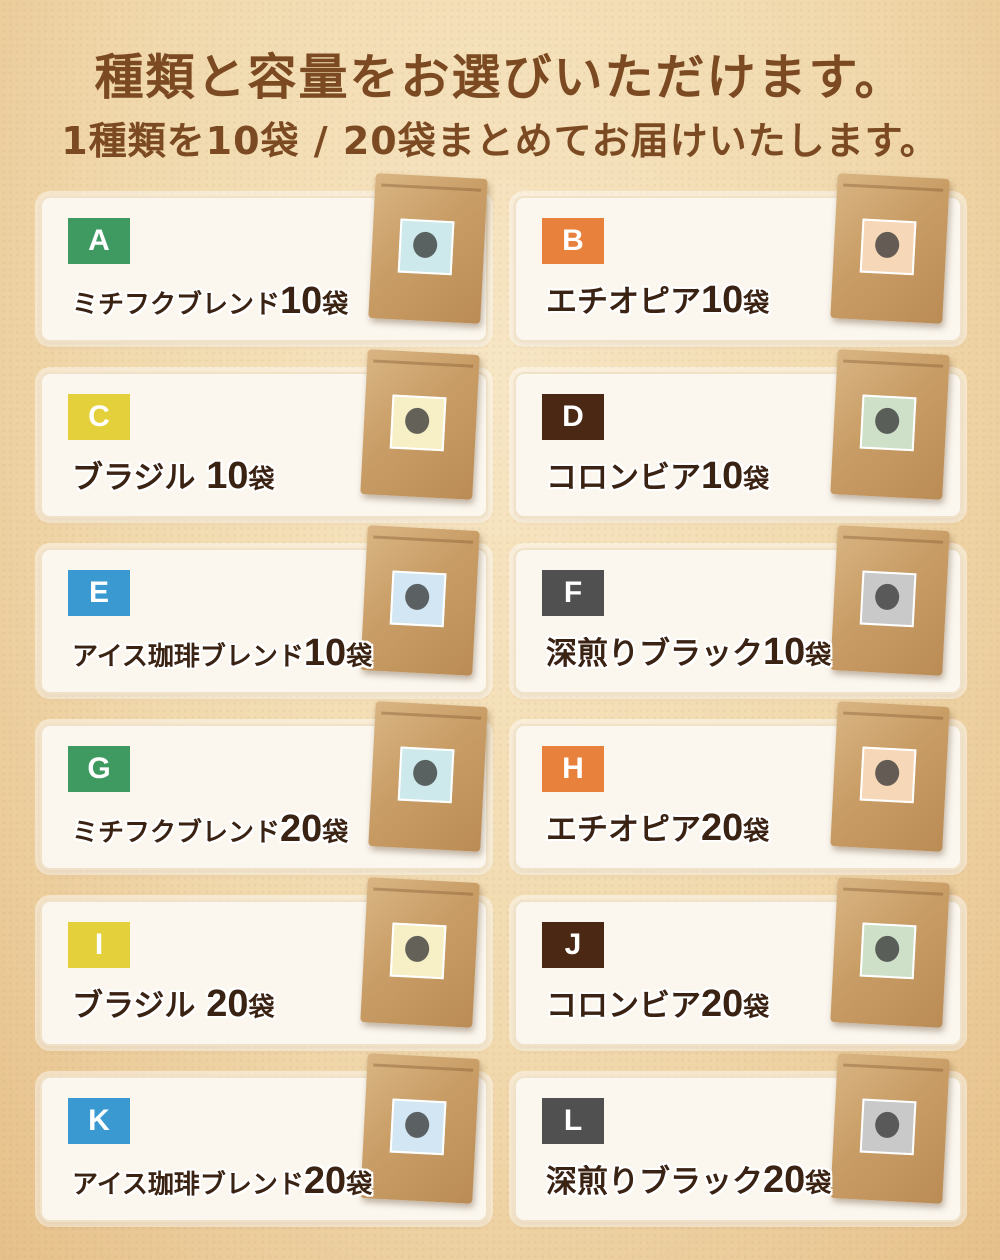  I want to click on option-badge: J, so click(573, 945).